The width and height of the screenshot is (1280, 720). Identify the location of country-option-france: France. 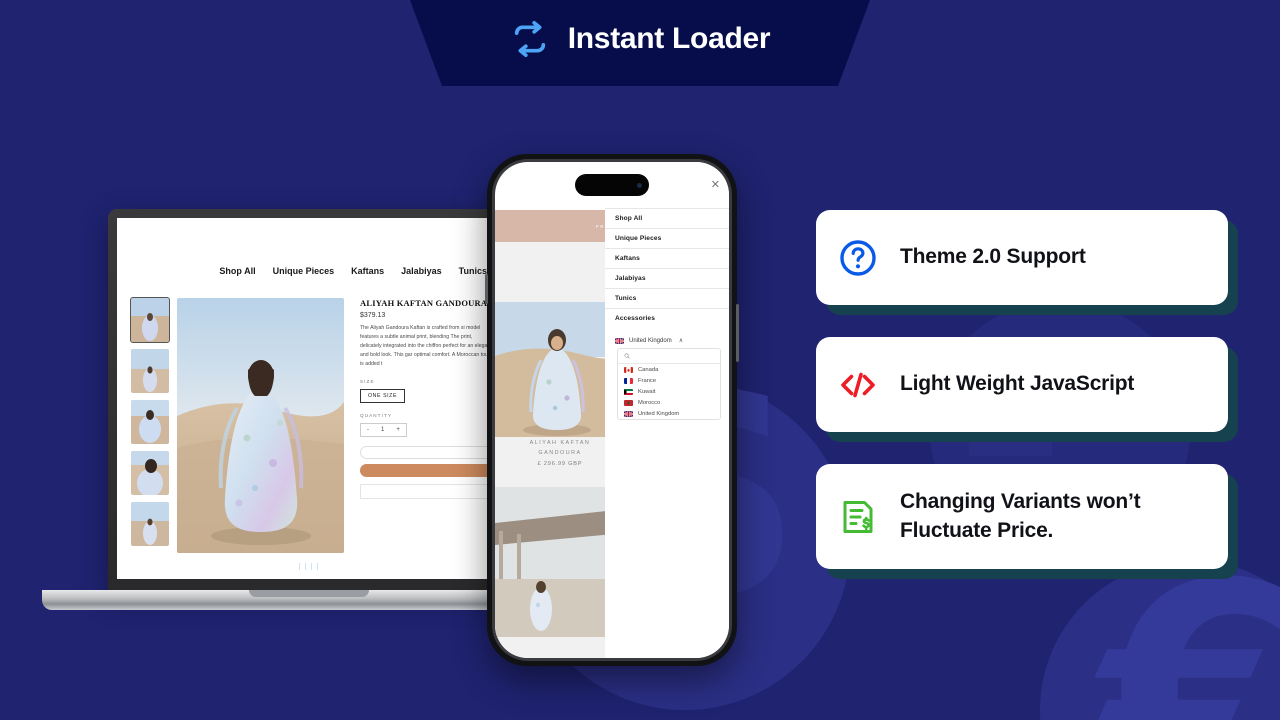
(669, 380).